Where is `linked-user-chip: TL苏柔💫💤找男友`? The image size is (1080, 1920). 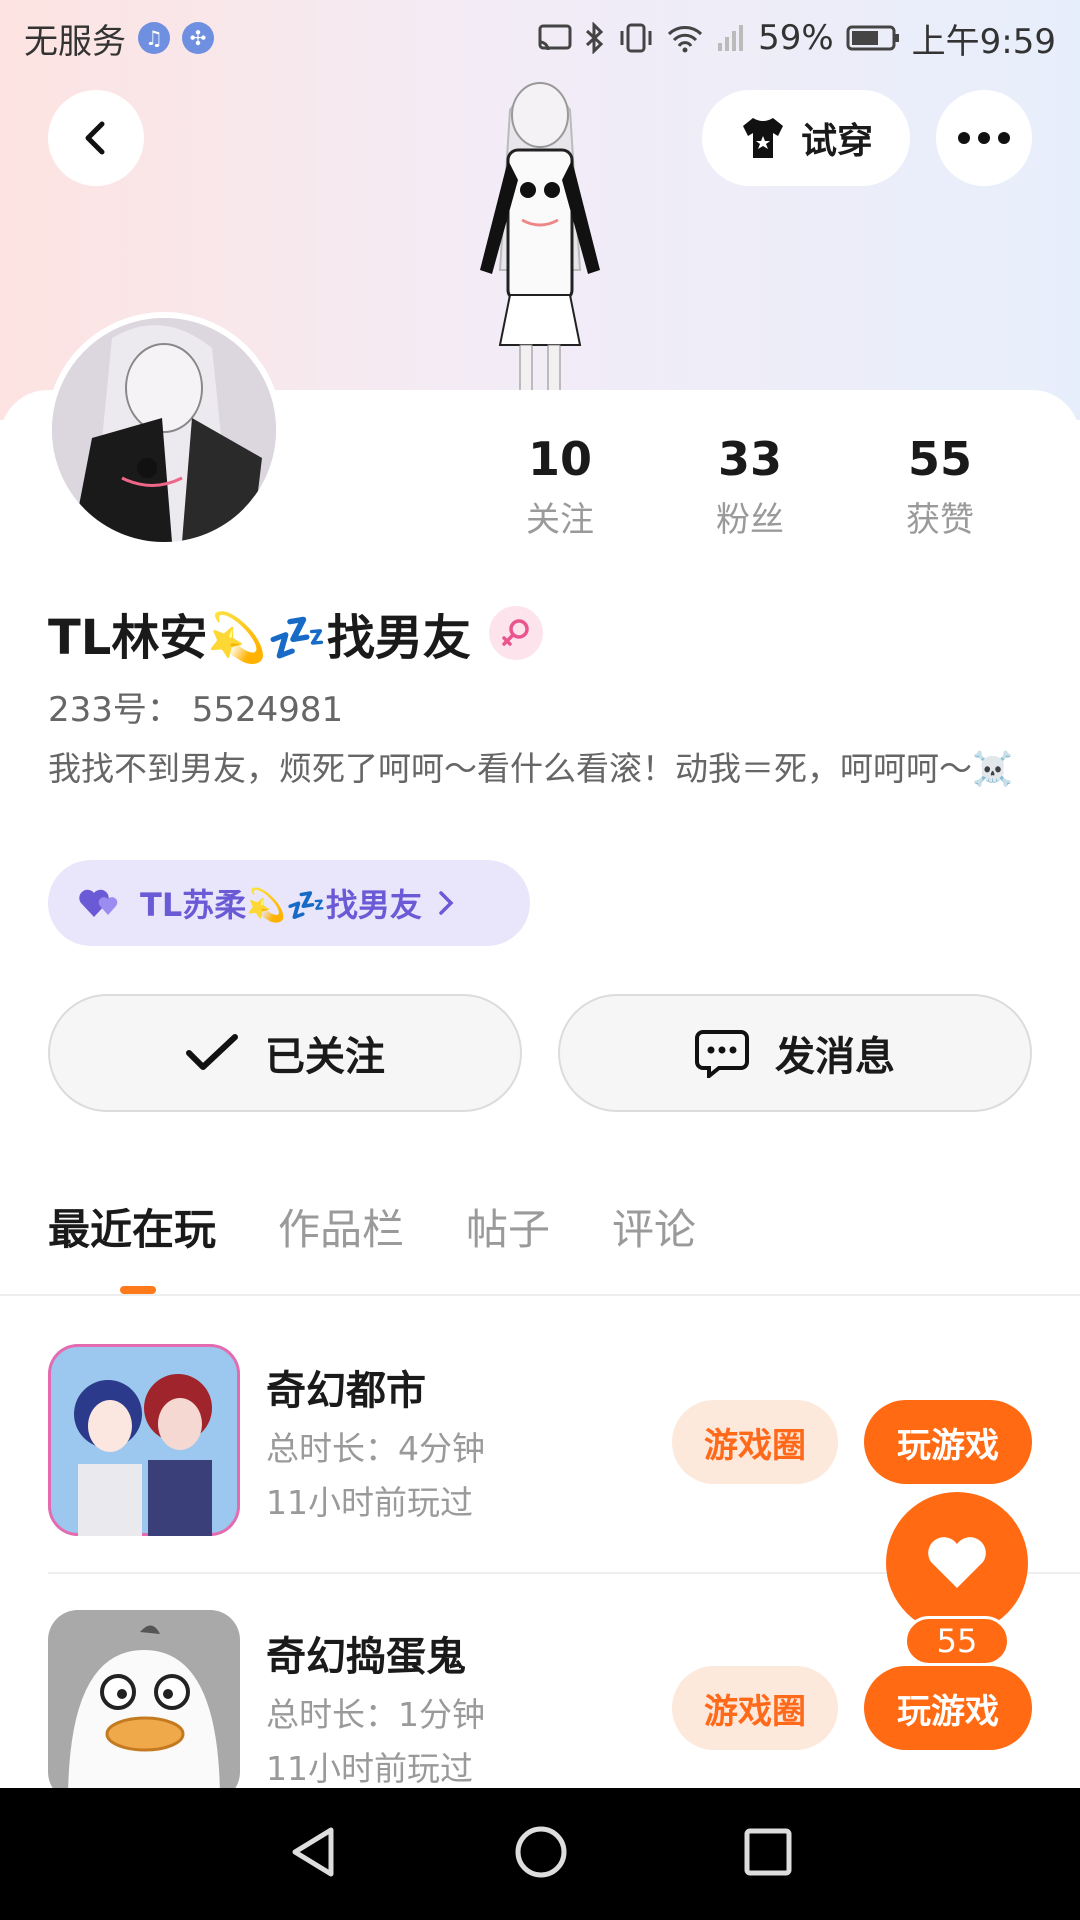 linked-user-chip: TL苏柔💫💤找男友 is located at coordinates (289, 903).